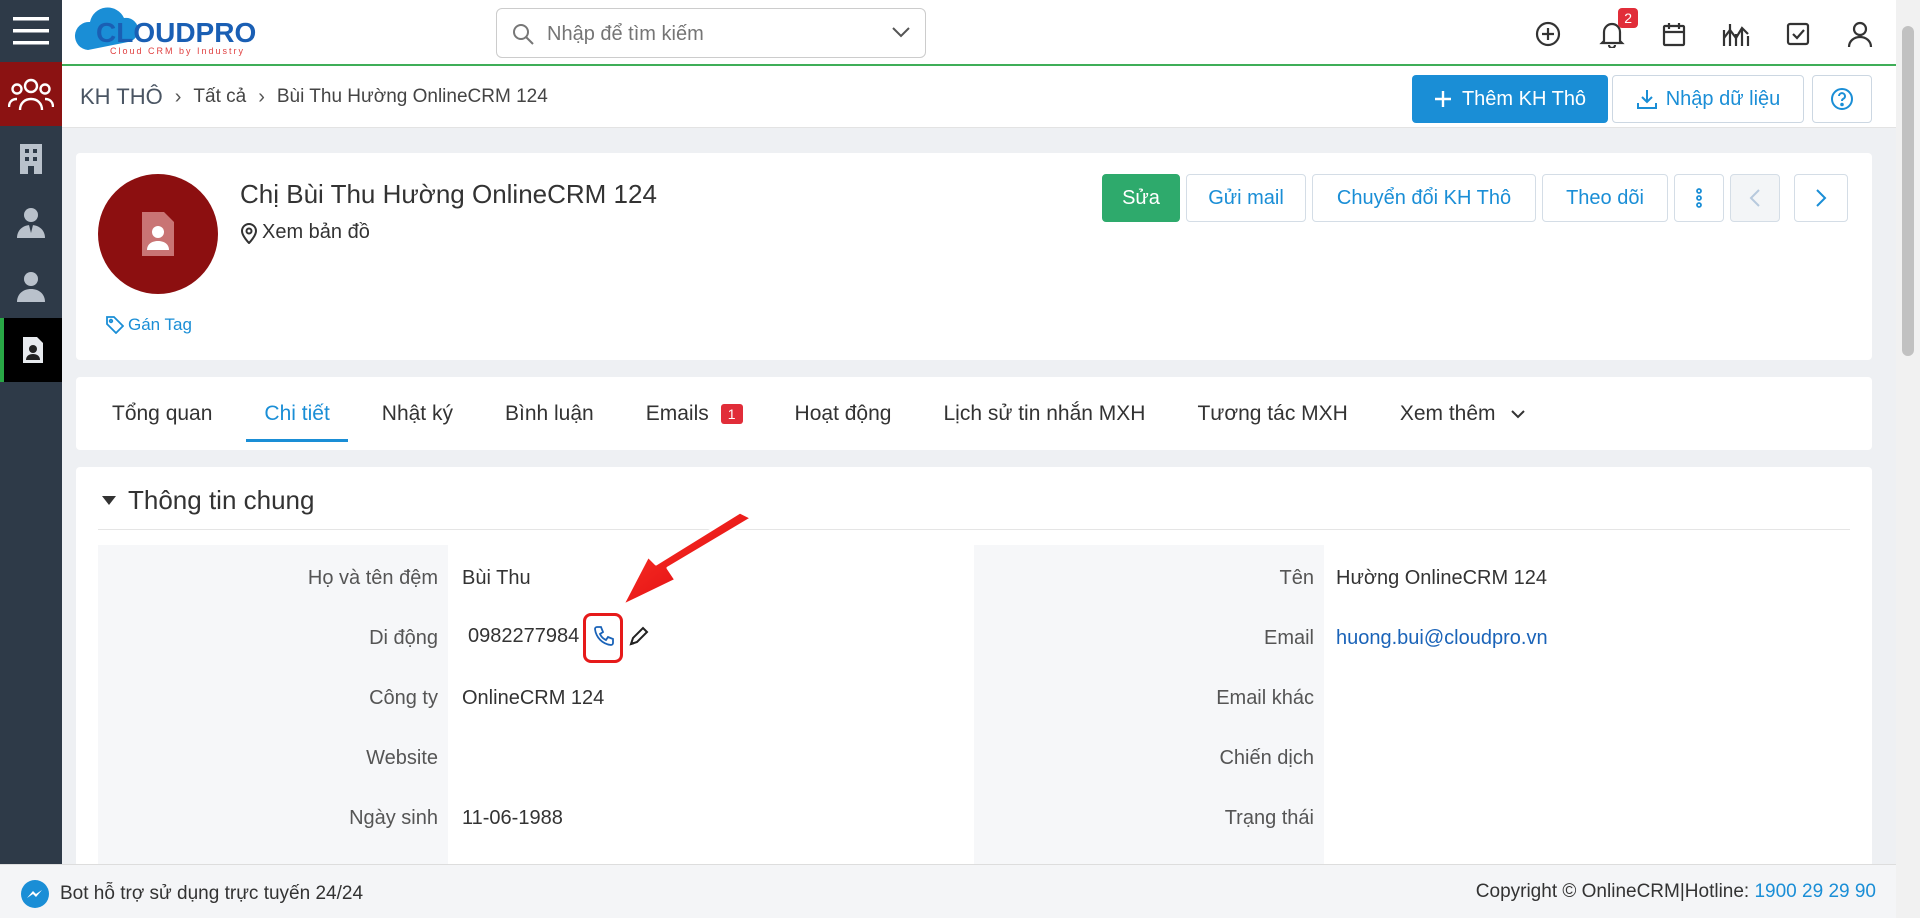 The width and height of the screenshot is (1920, 918). I want to click on download-icon, so click(1646, 99).